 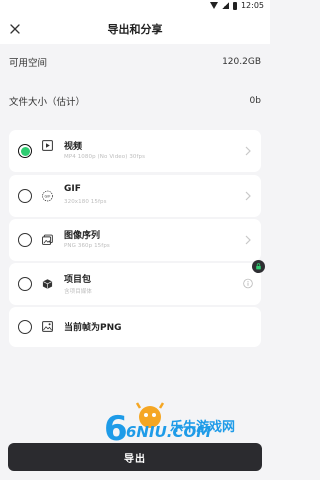 I want to click on storage-label: 可用空间, so click(x=28, y=63).